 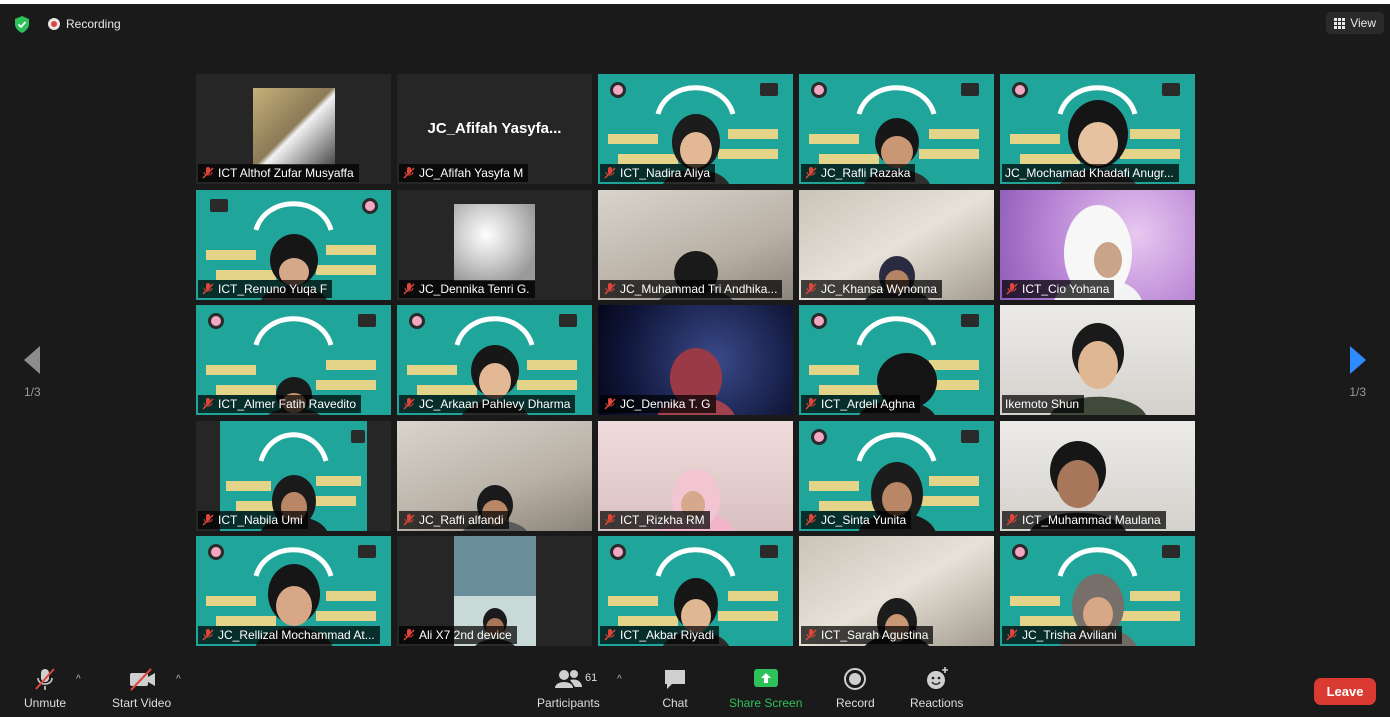 What do you see at coordinates (1097, 244) in the screenshot?
I see `video-tile: ICT_Cio Yohana` at bounding box center [1097, 244].